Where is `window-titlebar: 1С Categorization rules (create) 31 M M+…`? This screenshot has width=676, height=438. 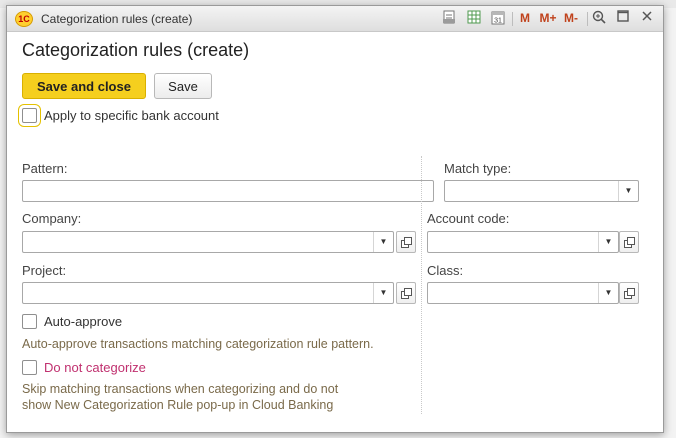
window-titlebar: 1С Categorization rules (create) 31 M M+… is located at coordinates (335, 19).